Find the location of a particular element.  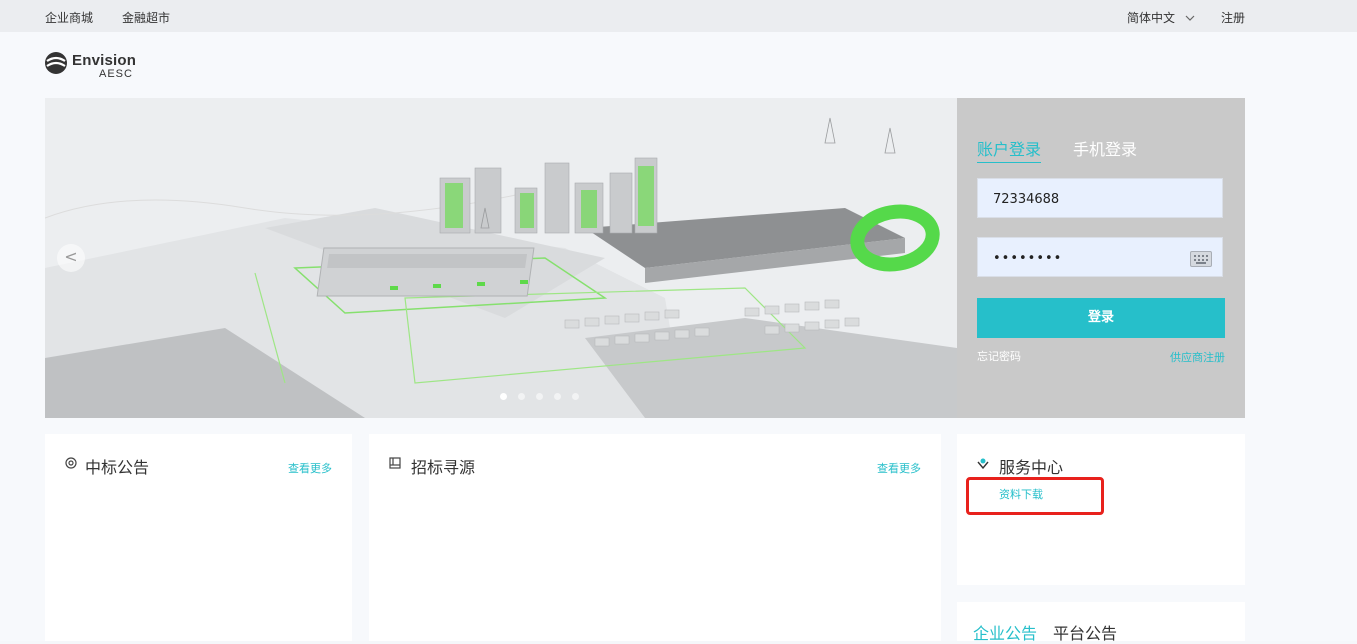

envision-logo-mark is located at coordinates (56, 63).